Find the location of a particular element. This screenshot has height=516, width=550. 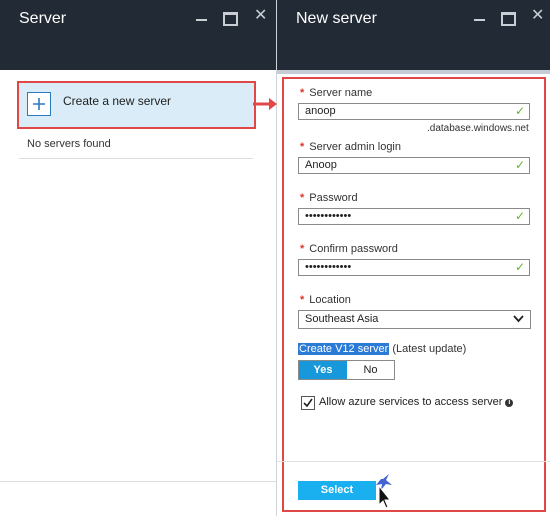

allow-azure-label: Allow azure services to access server i is located at coordinates (416, 402).